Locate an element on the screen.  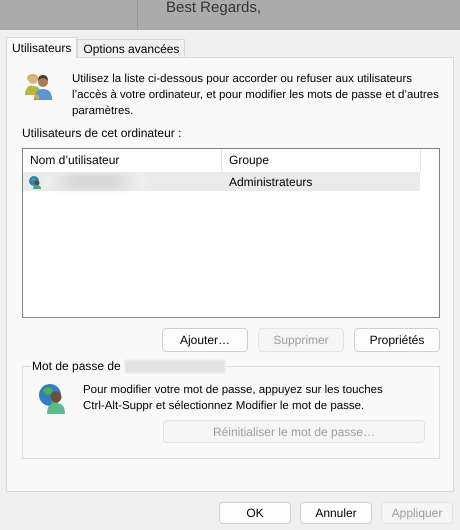
intro-text: Utilisez la liste ci-dessous pour accorder ou refuser aux utilisateurs l’accès à votre ordinateur, et pour modifier les mots de passe et d’autres paramètres. is located at coordinates (256, 95).